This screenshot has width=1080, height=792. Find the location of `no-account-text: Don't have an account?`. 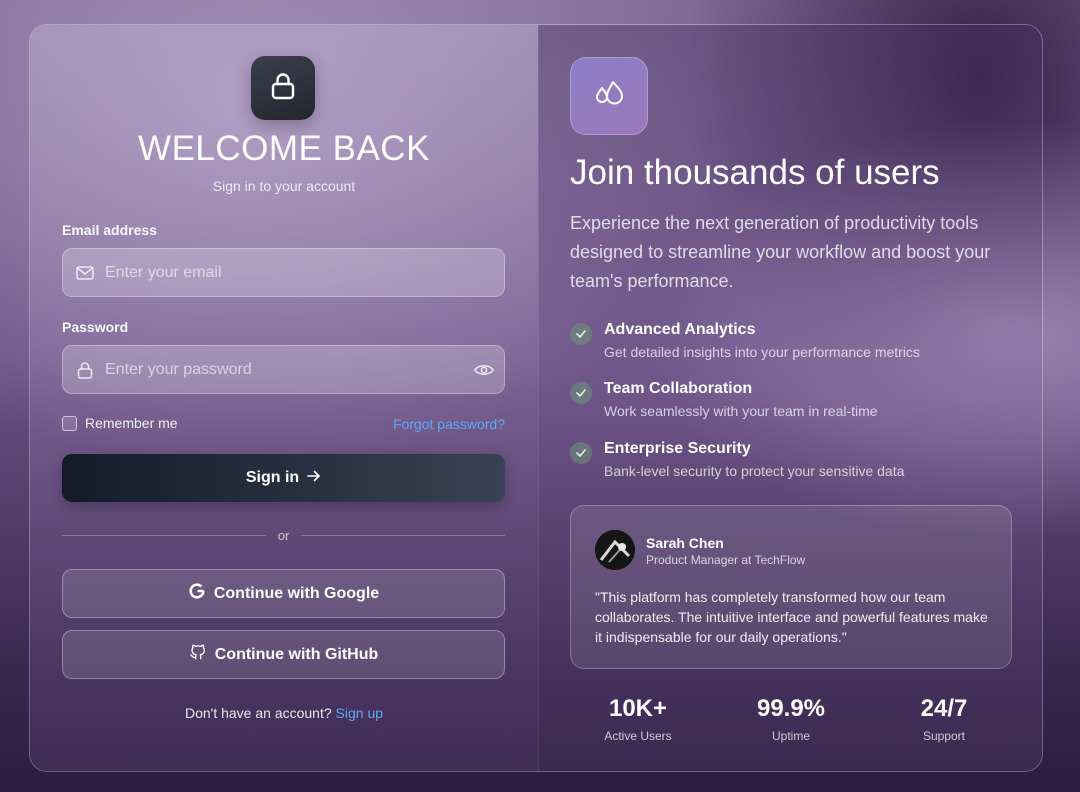

no-account-text: Don't have an account? is located at coordinates (258, 713).